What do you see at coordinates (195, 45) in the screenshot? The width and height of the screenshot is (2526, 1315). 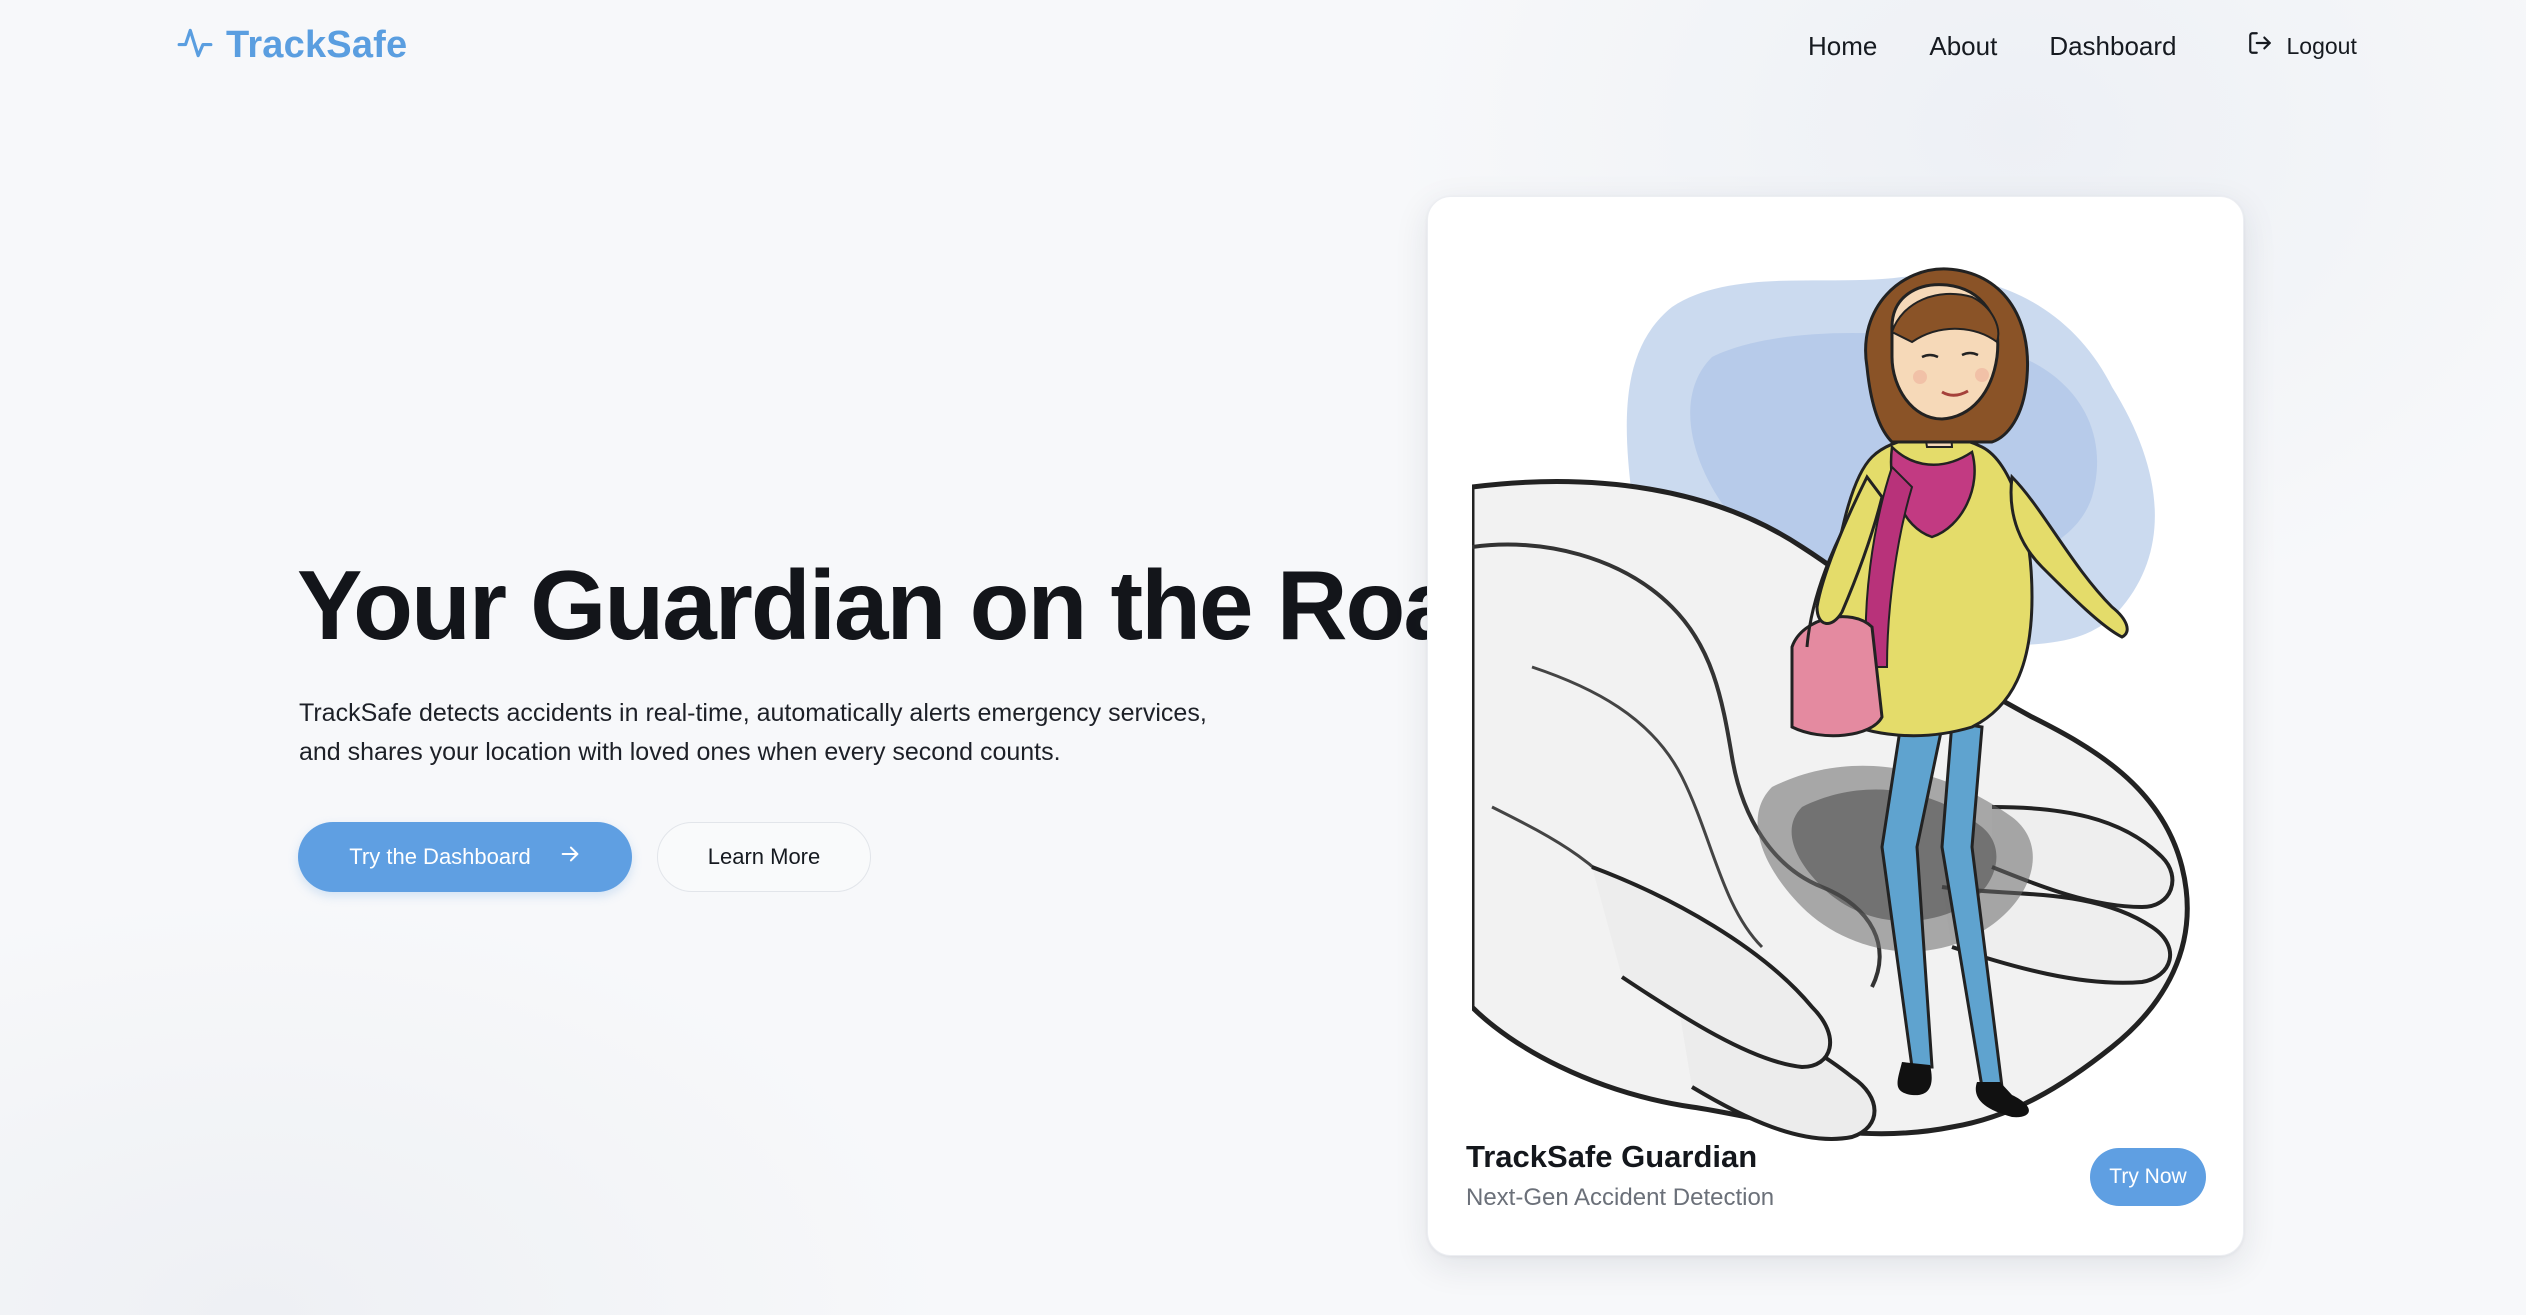 I see `pulse-icon` at bounding box center [195, 45].